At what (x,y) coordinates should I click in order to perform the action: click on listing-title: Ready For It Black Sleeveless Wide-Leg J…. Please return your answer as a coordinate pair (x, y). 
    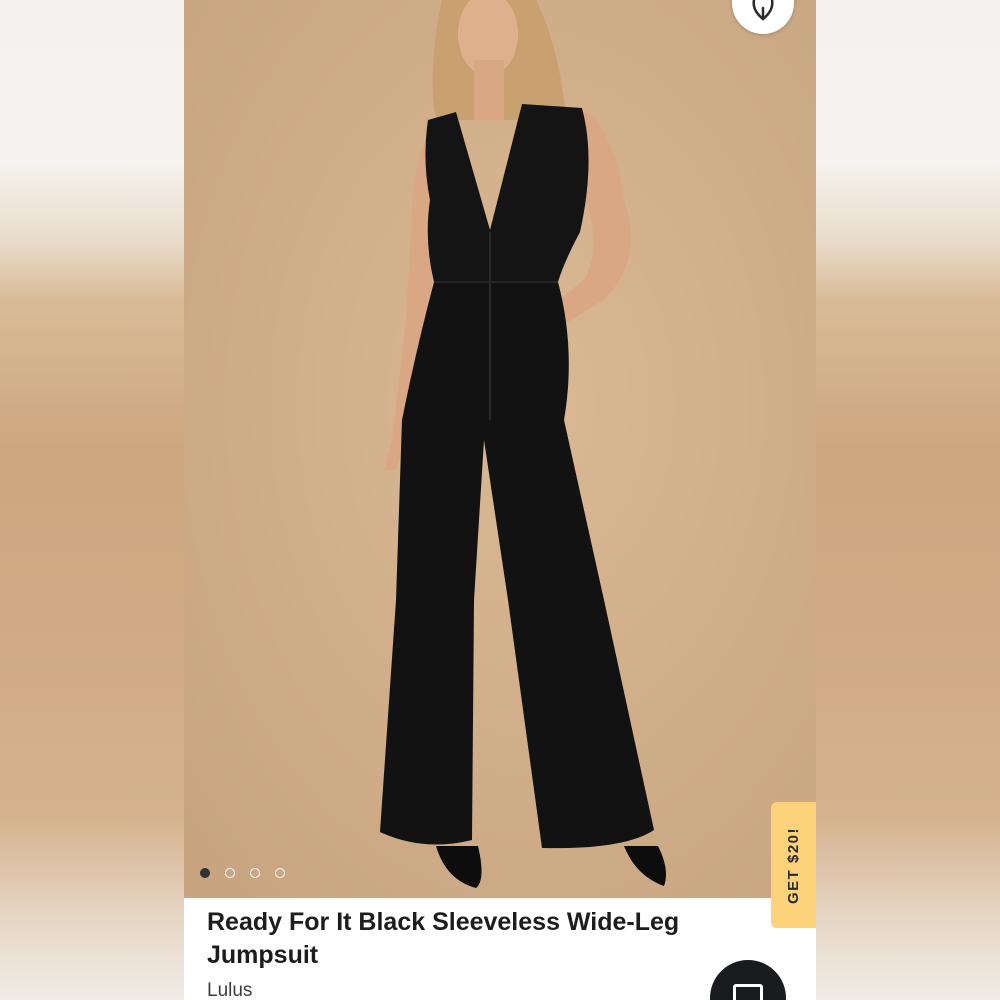
    Looking at the image, I should click on (443, 938).